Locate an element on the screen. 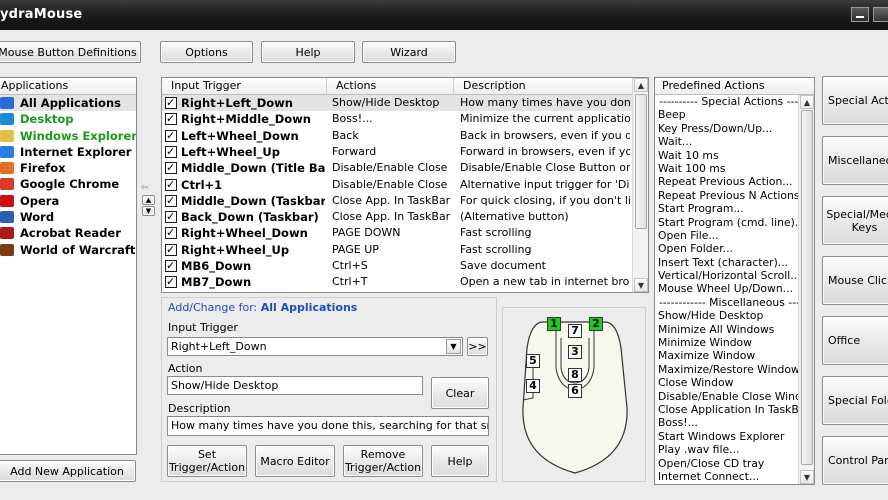 The image size is (888, 500). mouse-button-5: 5 is located at coordinates (533, 361).